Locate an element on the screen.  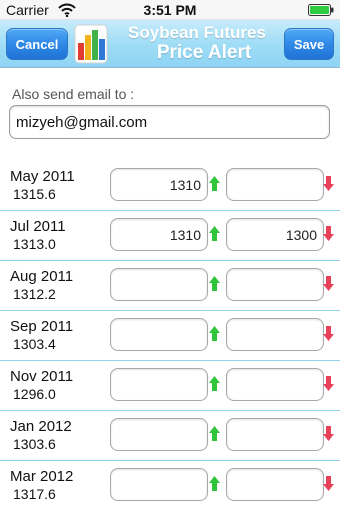
futures-row: Aug 2011 1312.2 is located at coordinates (170, 285).